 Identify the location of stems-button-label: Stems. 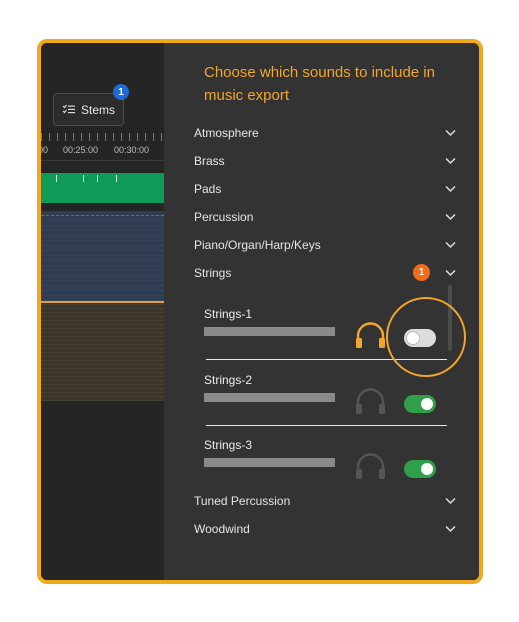
(97, 109).